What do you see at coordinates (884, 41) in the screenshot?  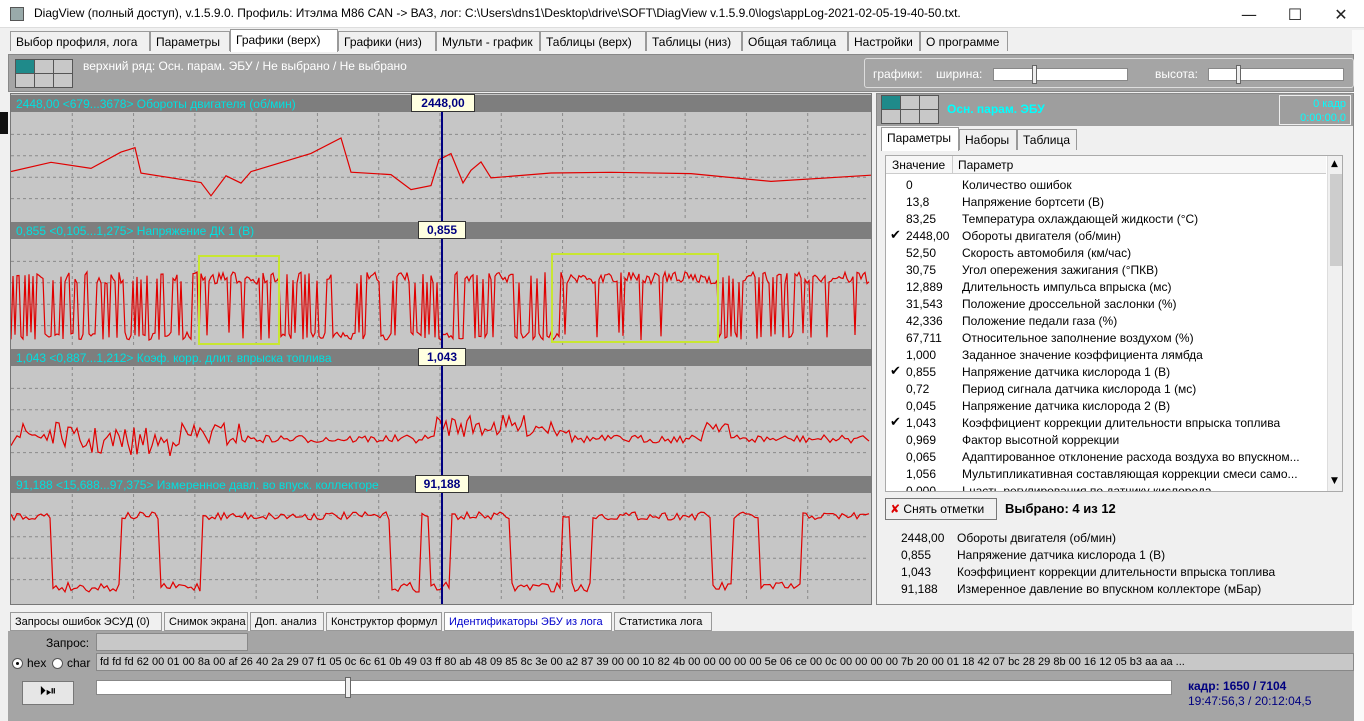 I see `tab-settings: Настройки` at bounding box center [884, 41].